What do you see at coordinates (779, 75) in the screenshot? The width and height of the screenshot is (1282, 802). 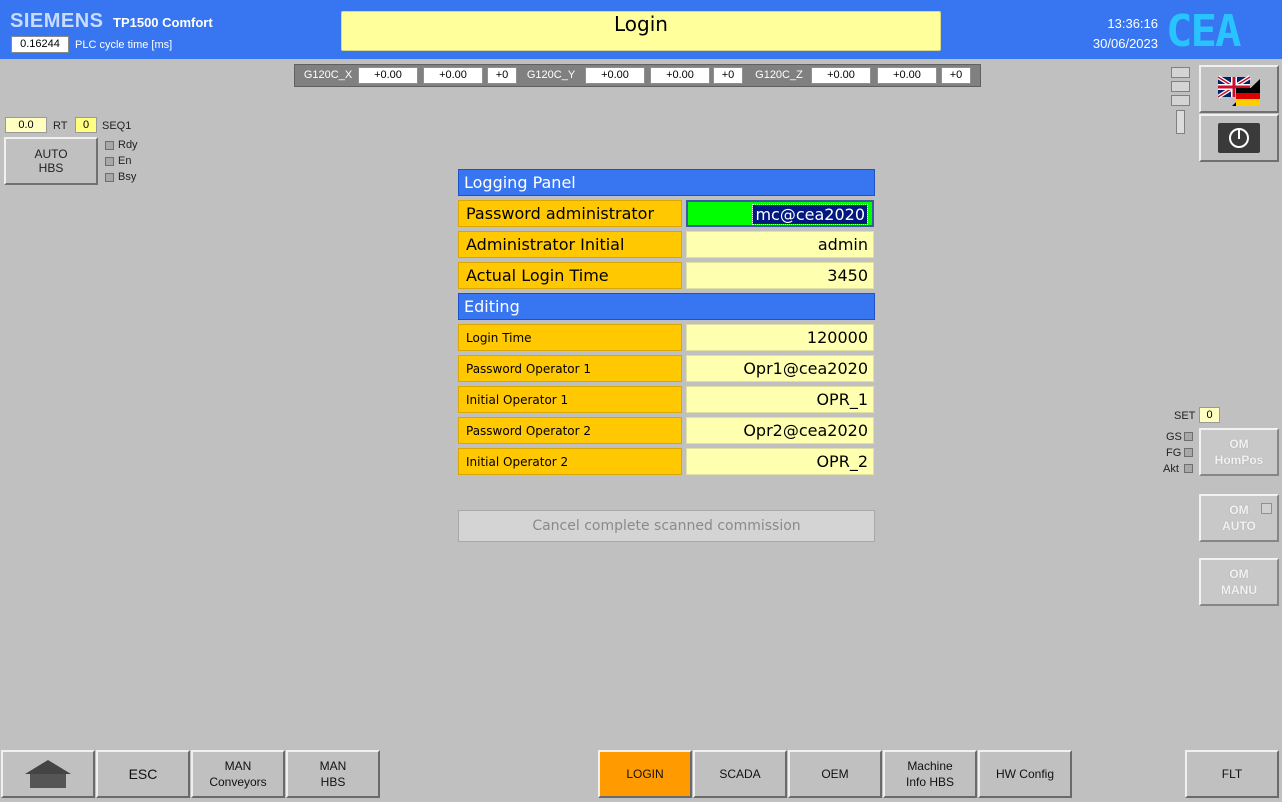 I see `axis-z-label: G120C_Z` at bounding box center [779, 75].